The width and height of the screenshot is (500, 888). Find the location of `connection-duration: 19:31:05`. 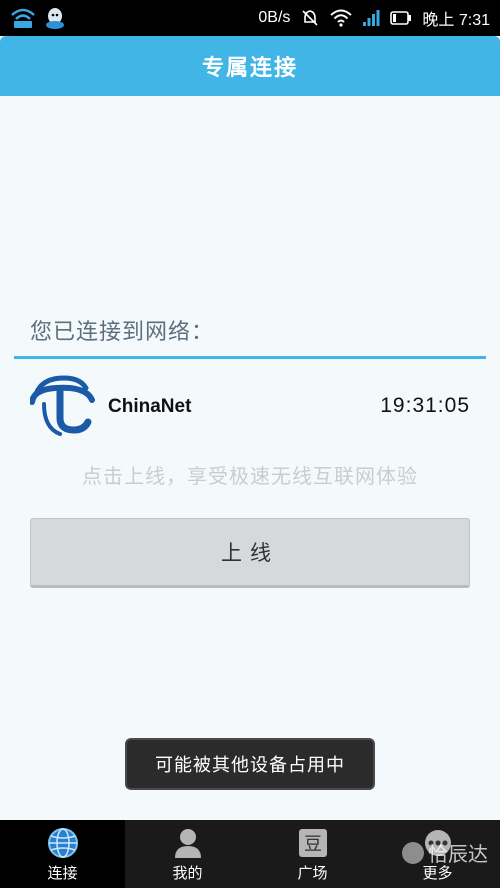

connection-duration: 19:31:05 is located at coordinates (425, 405).